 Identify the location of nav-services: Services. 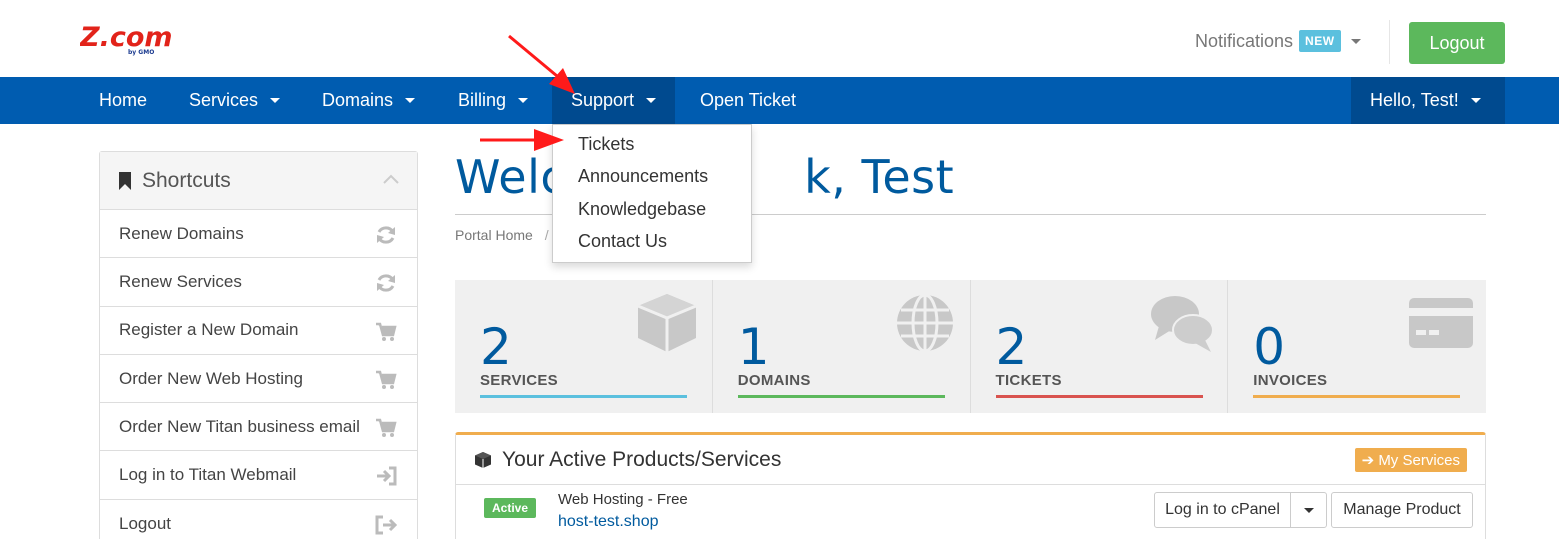
(235, 100).